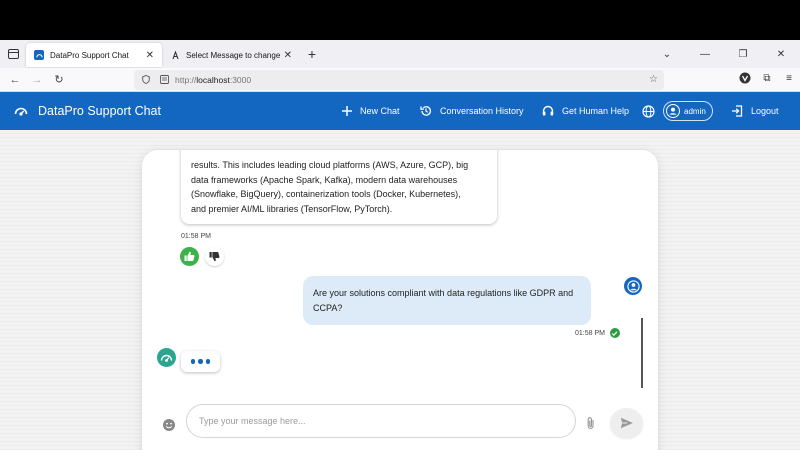 This screenshot has height=450, width=800. I want to click on typing-indicator, so click(200, 361).